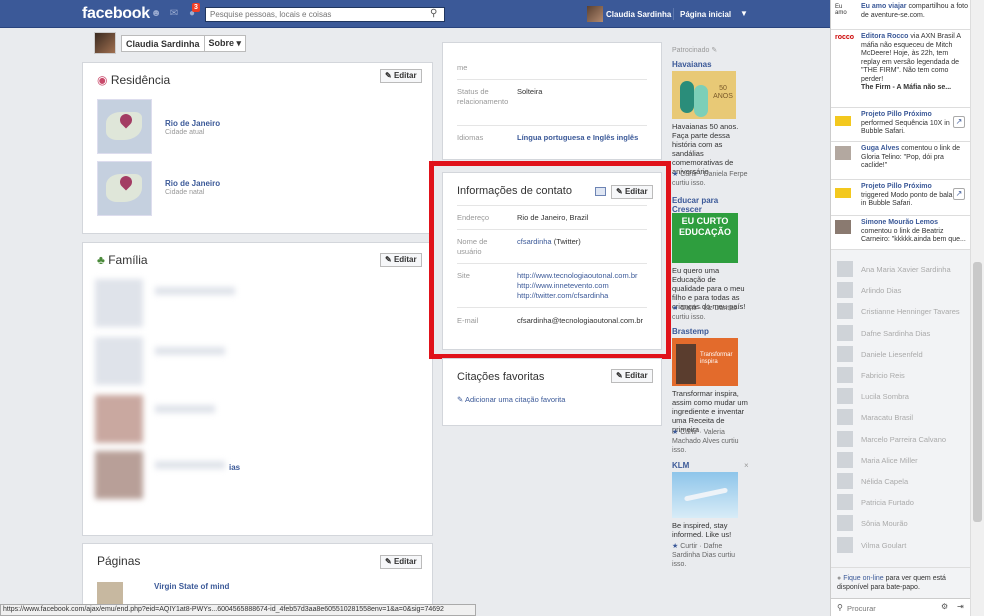 This screenshot has width=984, height=616. Describe the element at coordinates (902, 544) in the screenshot. I see `chat-friend-item: Vilma Goulart` at that location.